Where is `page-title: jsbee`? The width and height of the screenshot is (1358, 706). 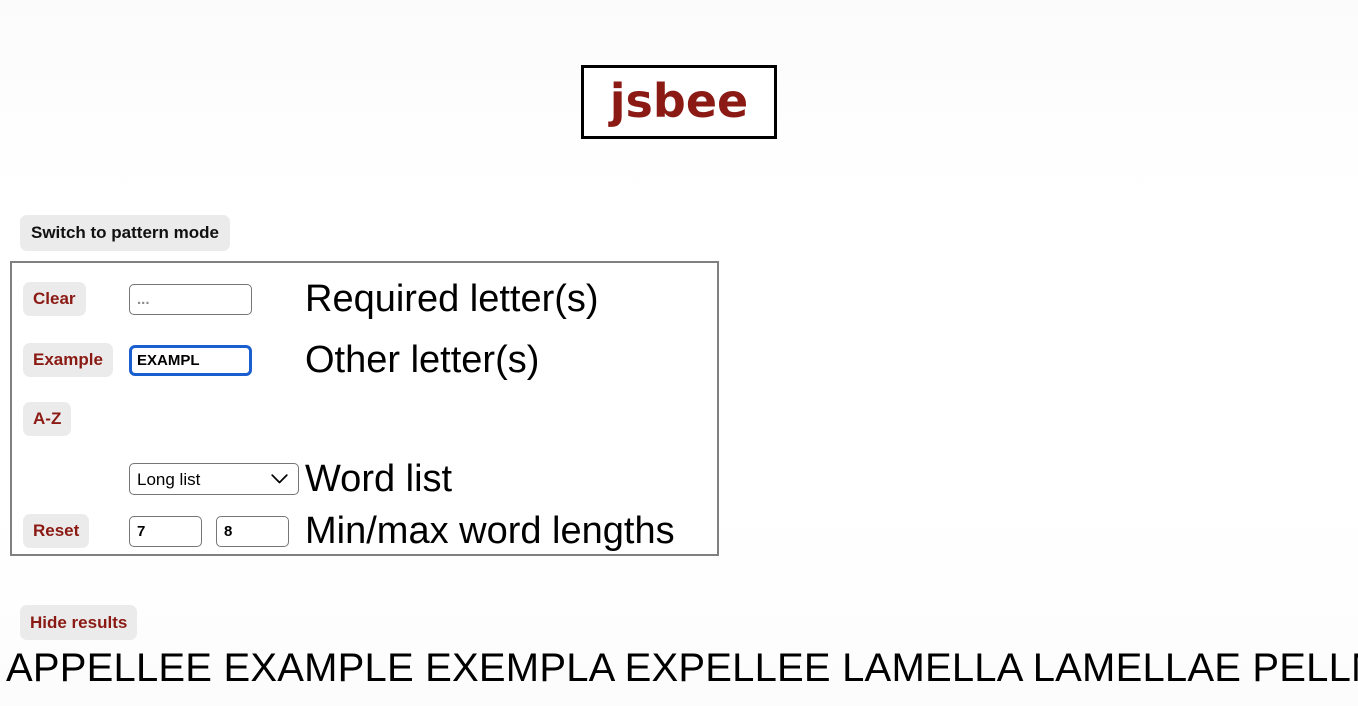
page-title: jsbee is located at coordinates (679, 101).